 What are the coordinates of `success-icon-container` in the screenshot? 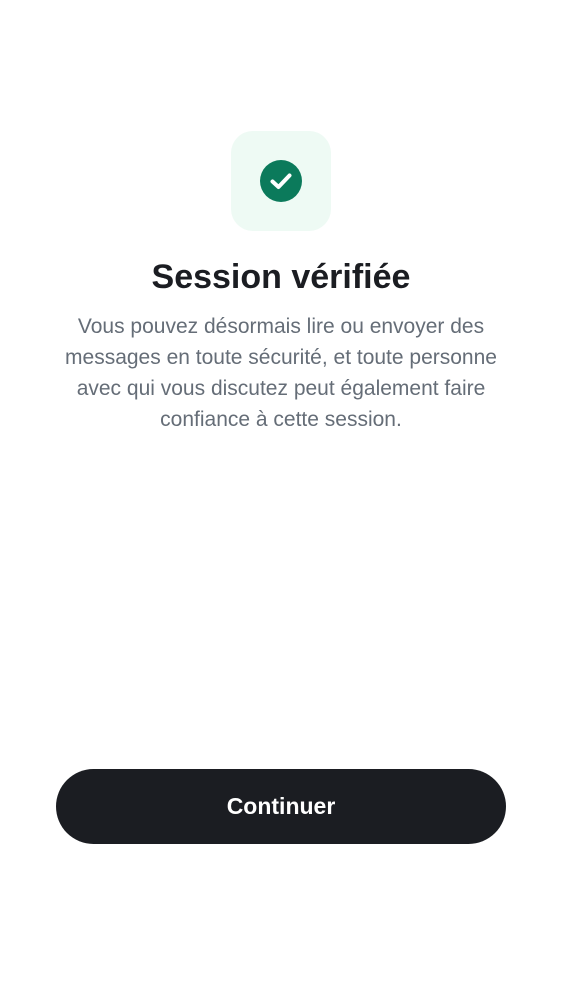 It's located at (281, 181).